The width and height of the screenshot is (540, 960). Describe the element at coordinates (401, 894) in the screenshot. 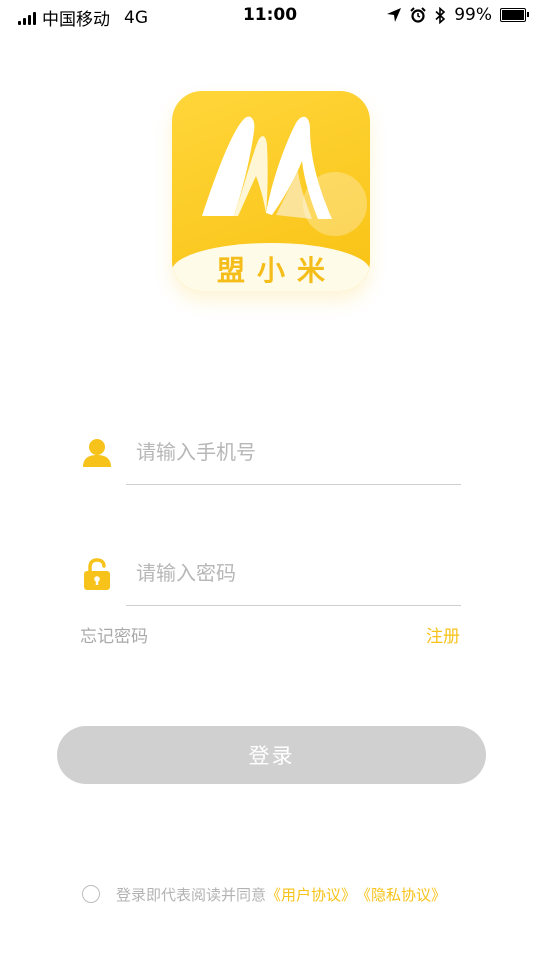

I see `privacy-policy-link: 《隐私协议》` at that location.